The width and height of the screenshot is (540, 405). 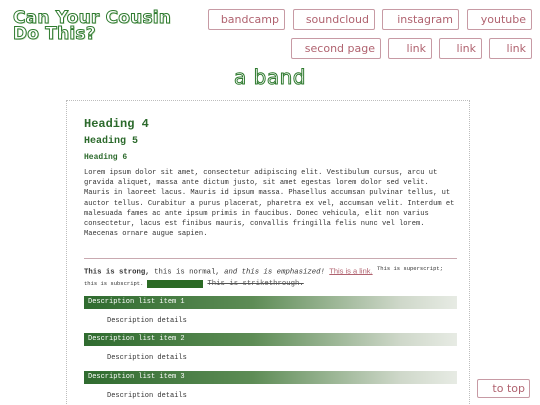 I want to click on nav-link-second-page: second page, so click(x=336, y=48).